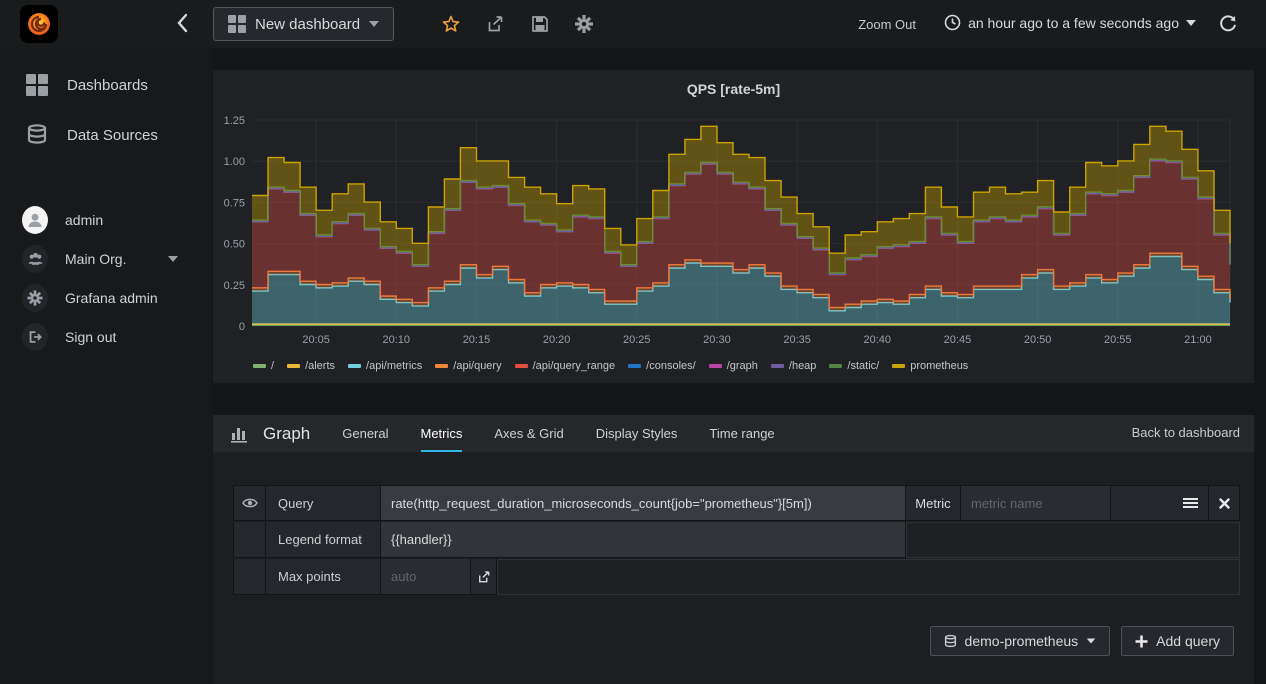 This screenshot has height=684, width=1266. Describe the element at coordinates (35, 220) in the screenshot. I see `user-avatar-icon` at that location.